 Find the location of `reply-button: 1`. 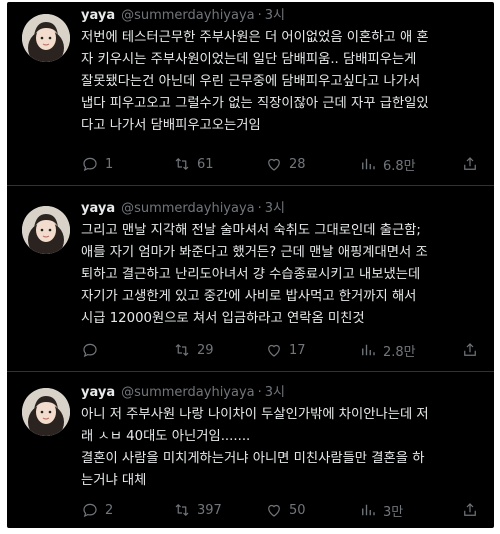

reply-button: 1 is located at coordinates (97, 164).